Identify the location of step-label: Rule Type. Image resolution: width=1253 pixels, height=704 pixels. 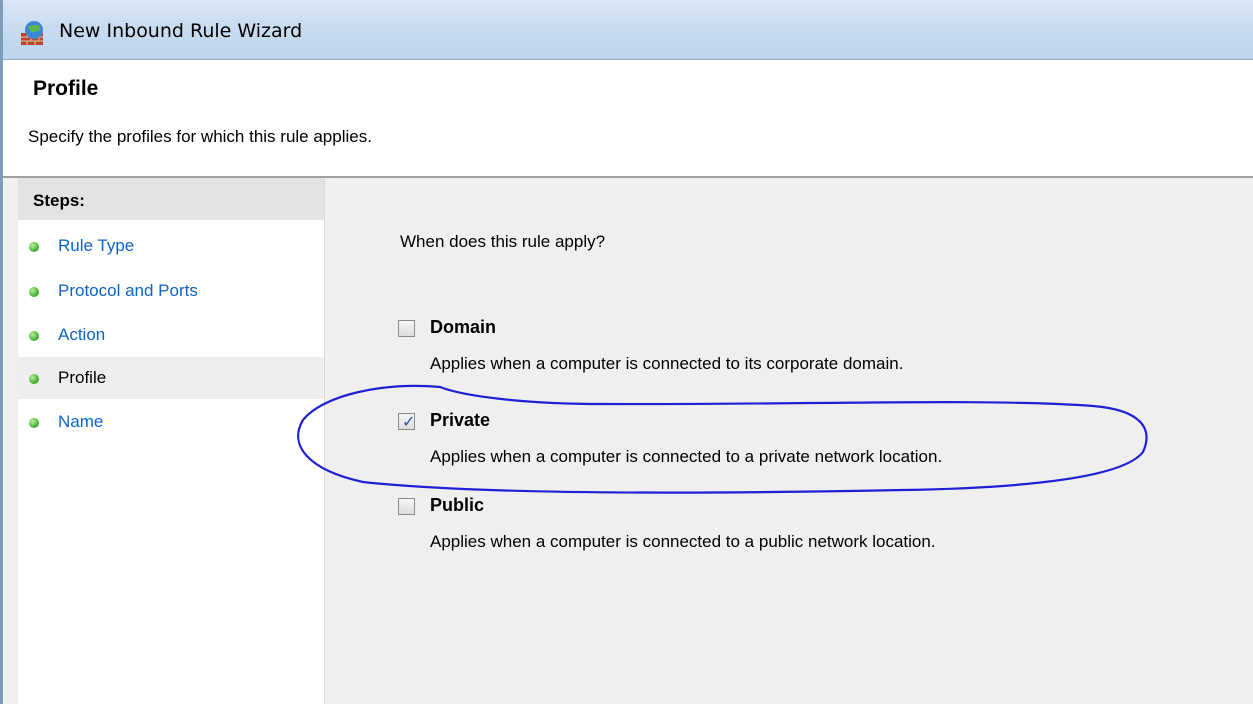
(96, 246).